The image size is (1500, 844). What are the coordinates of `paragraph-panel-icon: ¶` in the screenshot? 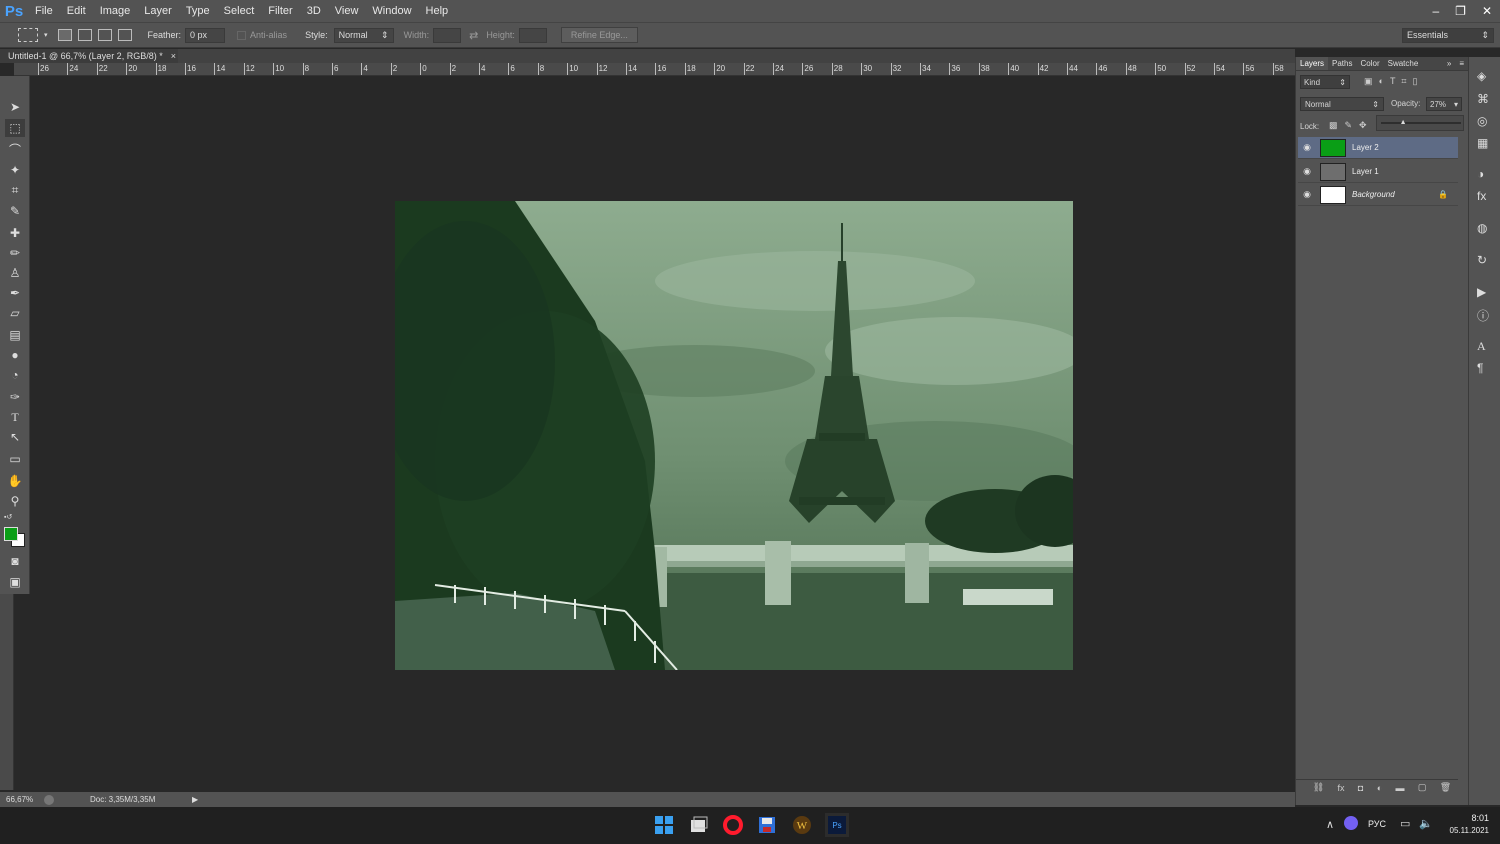 It's located at (1480, 368).